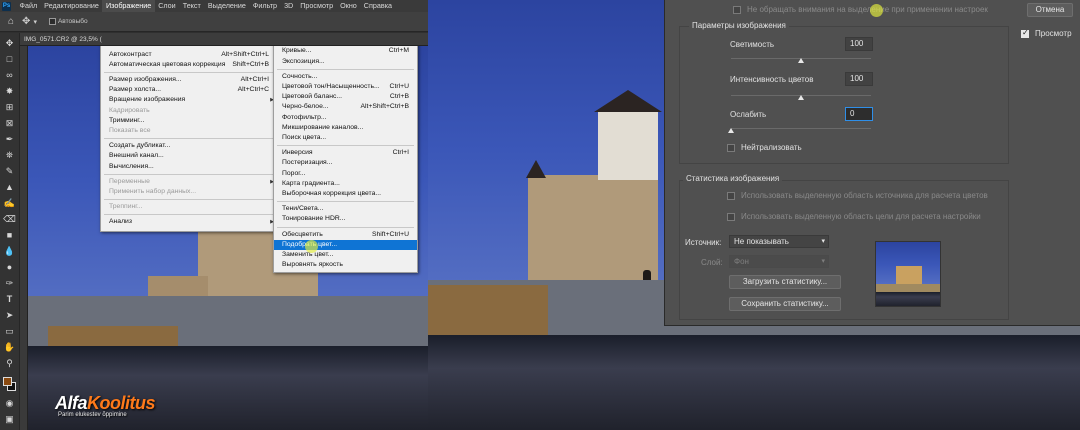 The width and height of the screenshot is (1080, 430). I want to click on clone-stamp-tool-icon: ▲, so click(9, 187).